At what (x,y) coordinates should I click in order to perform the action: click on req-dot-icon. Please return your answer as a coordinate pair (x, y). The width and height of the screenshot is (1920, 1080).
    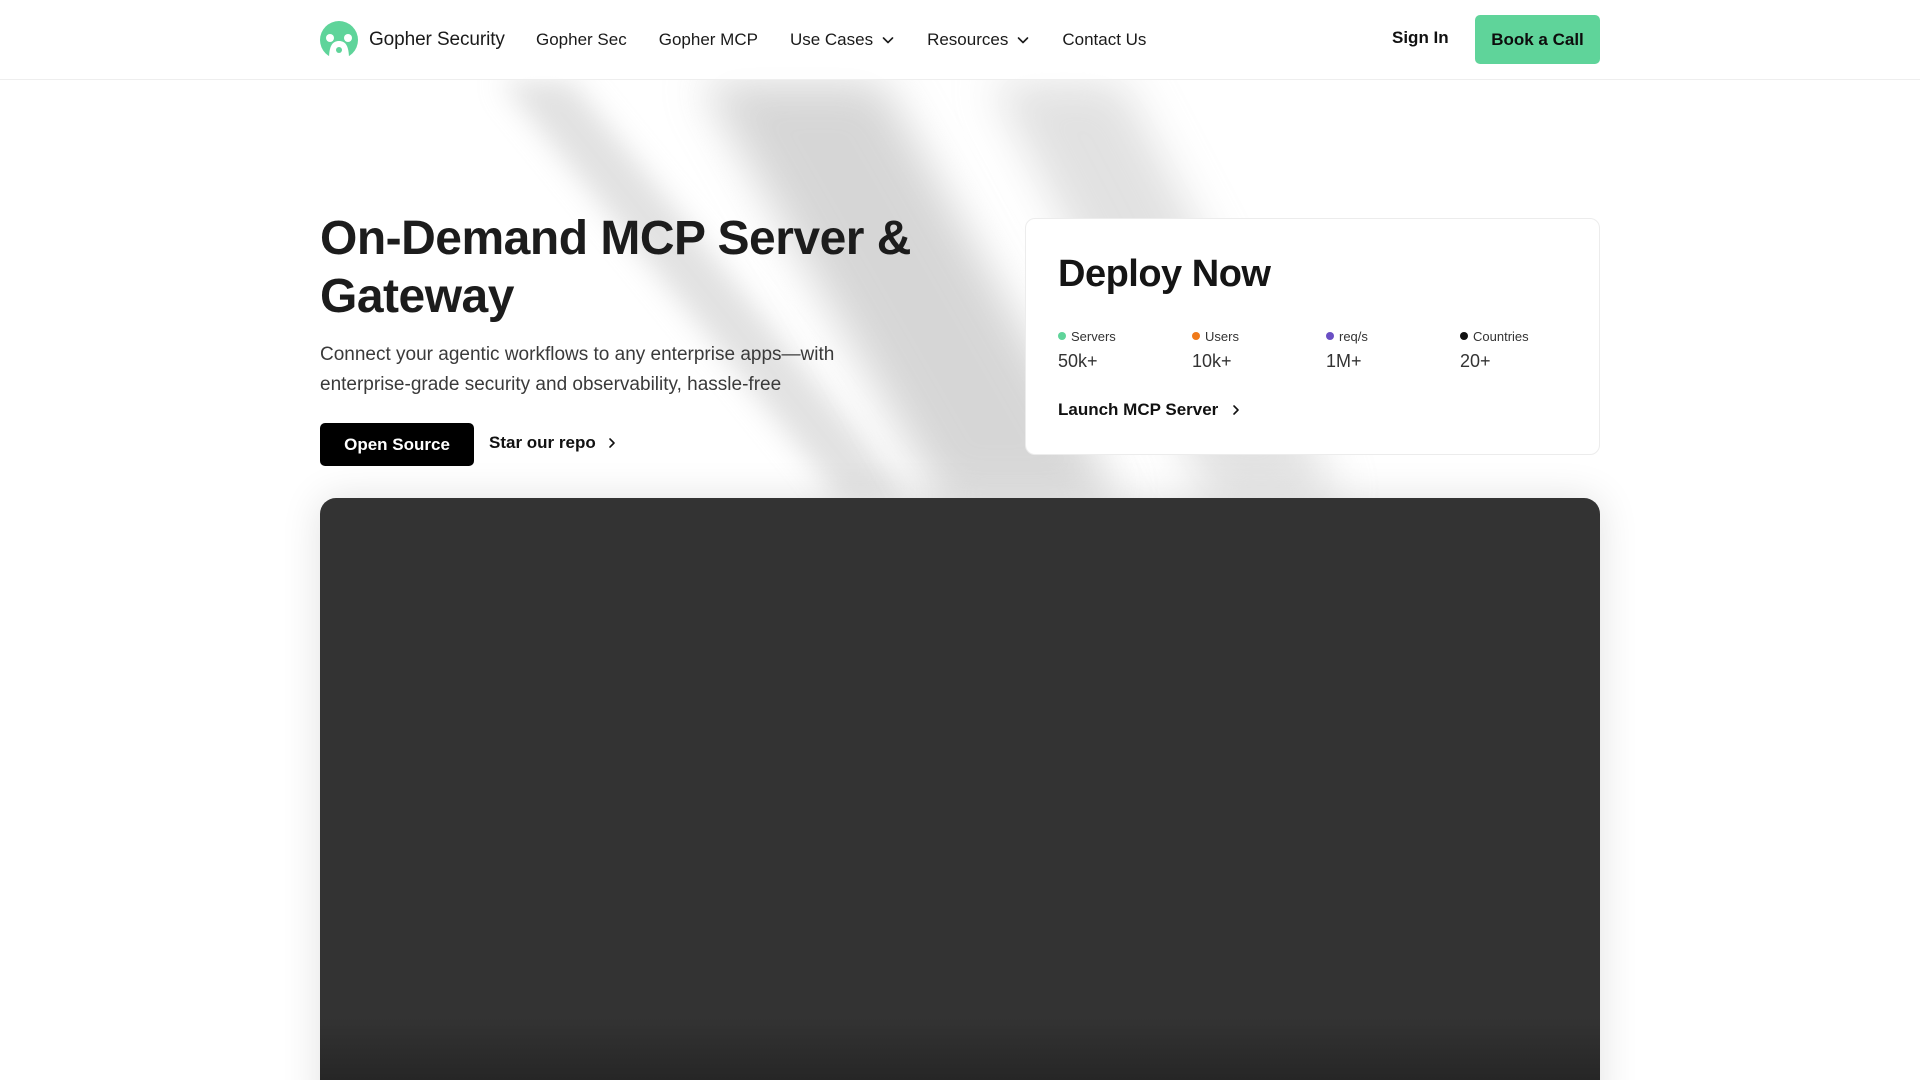
    Looking at the image, I should click on (1330, 336).